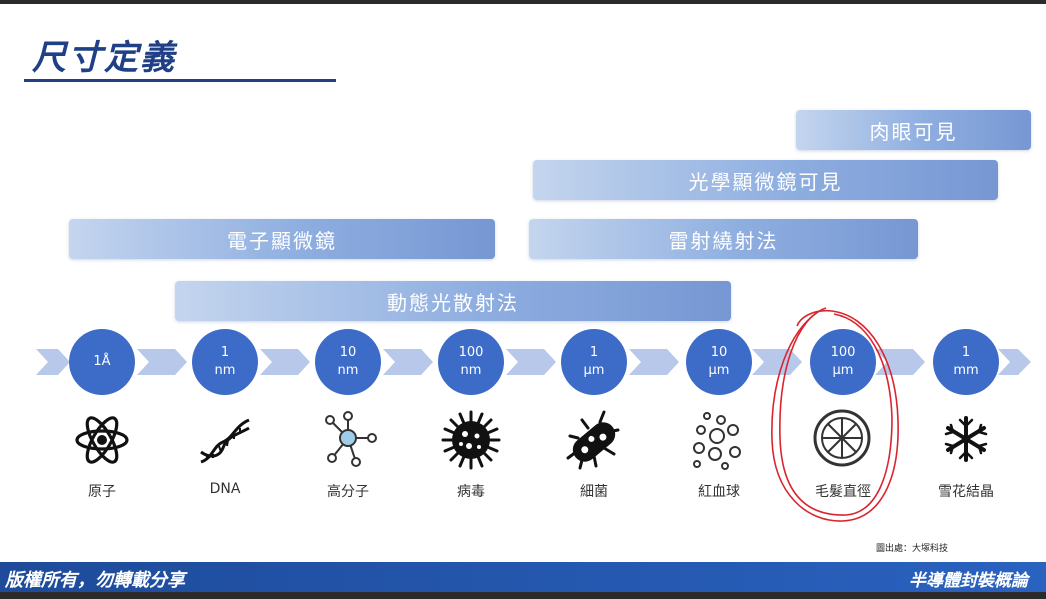 This screenshot has width=1046, height=599. I want to click on hand-drawn-circle-annotation, so click(835, 414).